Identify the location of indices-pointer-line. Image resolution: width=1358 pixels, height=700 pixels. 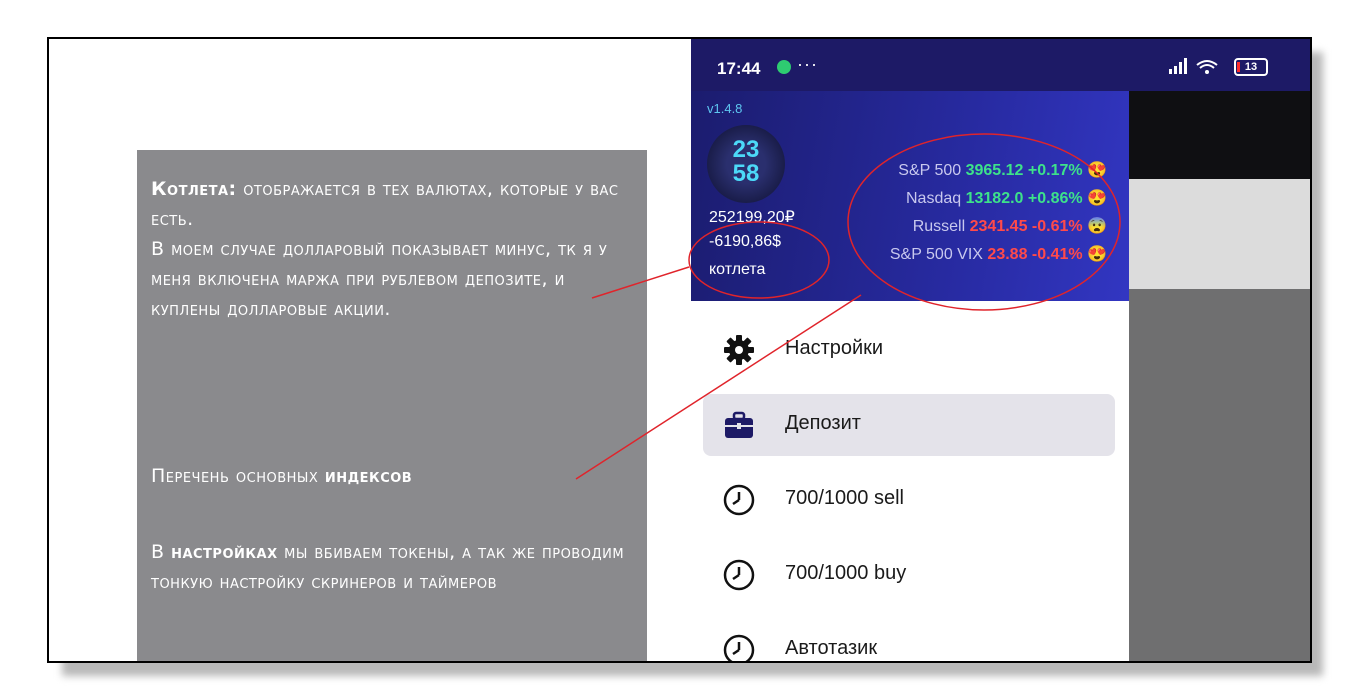
(718, 387).